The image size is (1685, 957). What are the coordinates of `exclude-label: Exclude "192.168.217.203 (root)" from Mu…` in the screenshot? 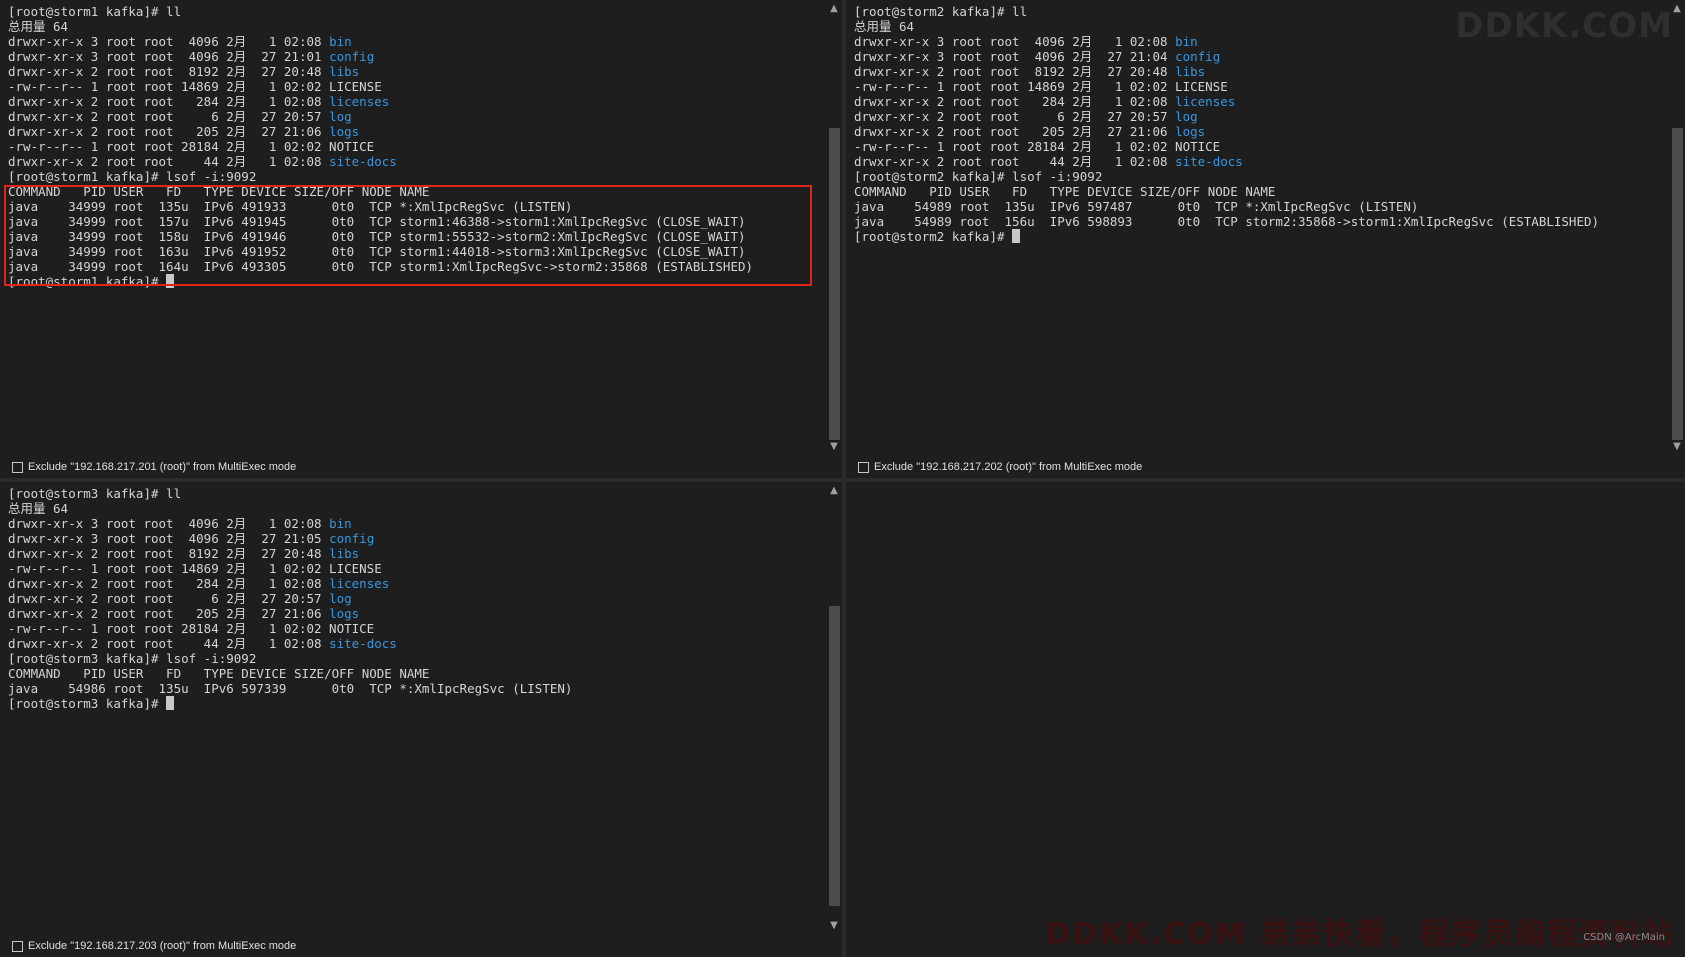 It's located at (162, 946).